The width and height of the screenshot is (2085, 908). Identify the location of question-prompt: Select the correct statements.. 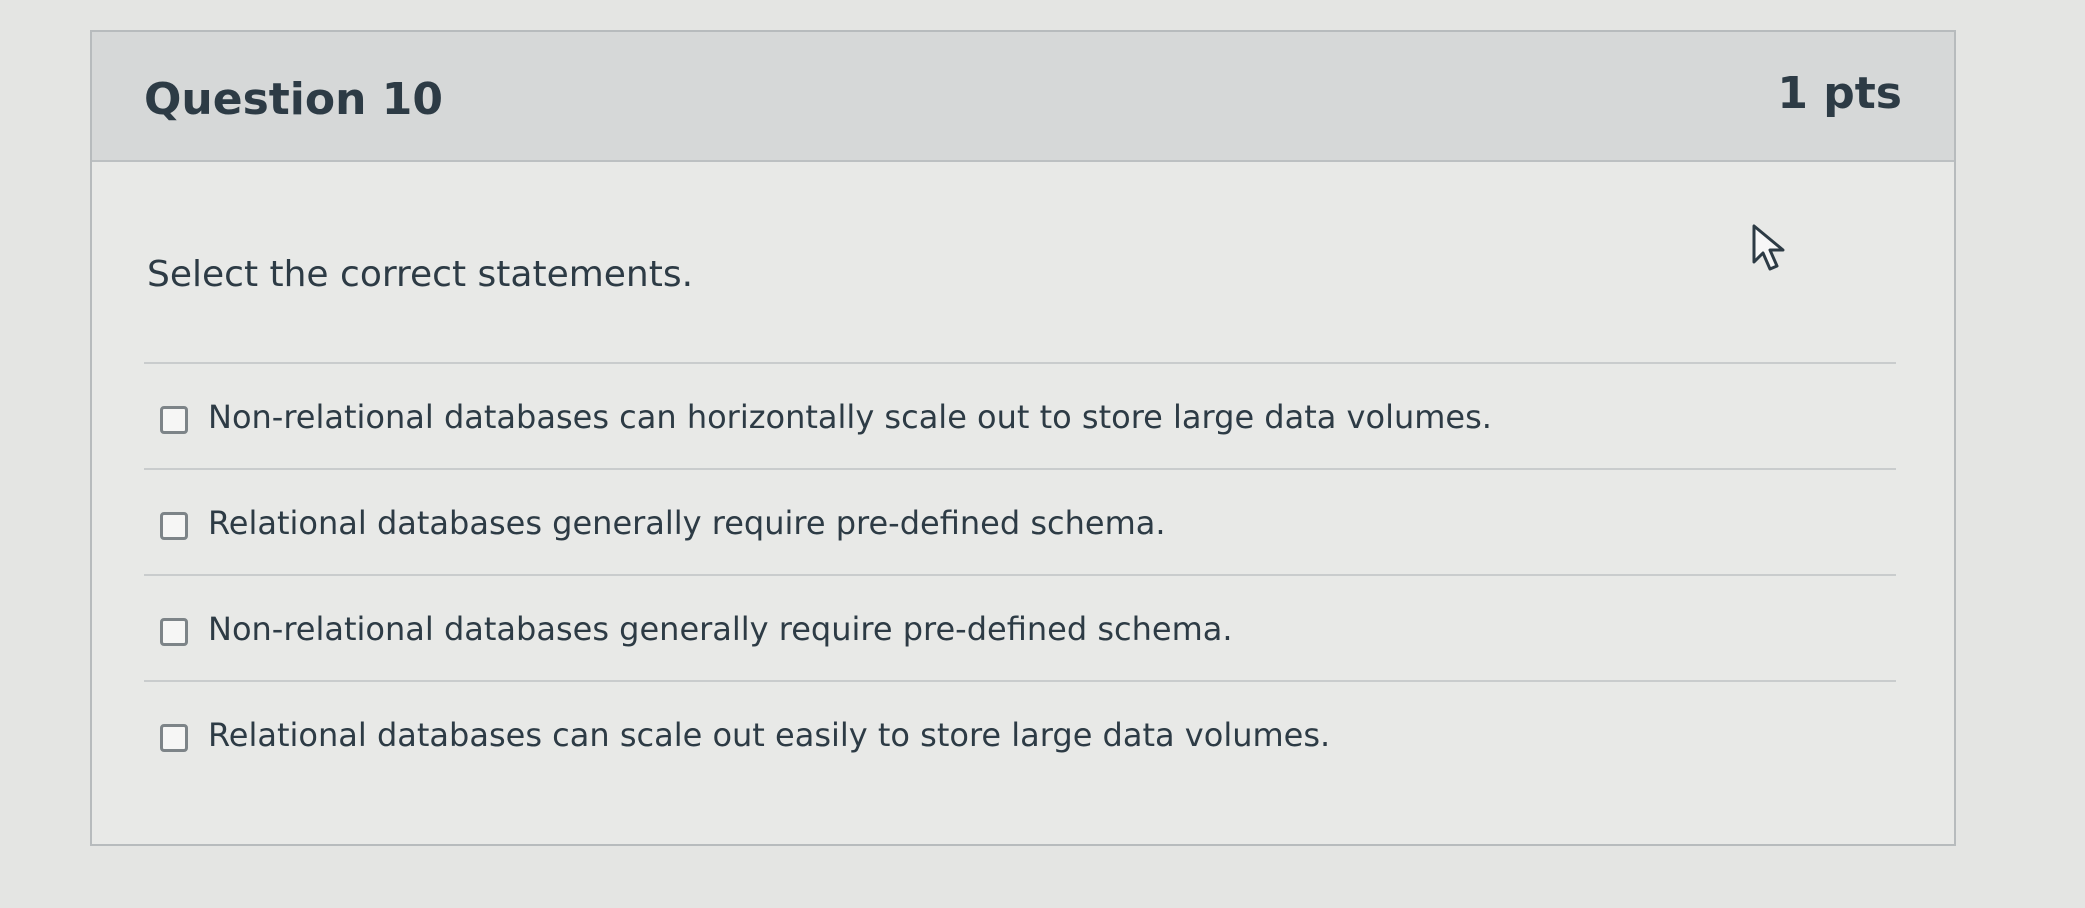
(420, 274).